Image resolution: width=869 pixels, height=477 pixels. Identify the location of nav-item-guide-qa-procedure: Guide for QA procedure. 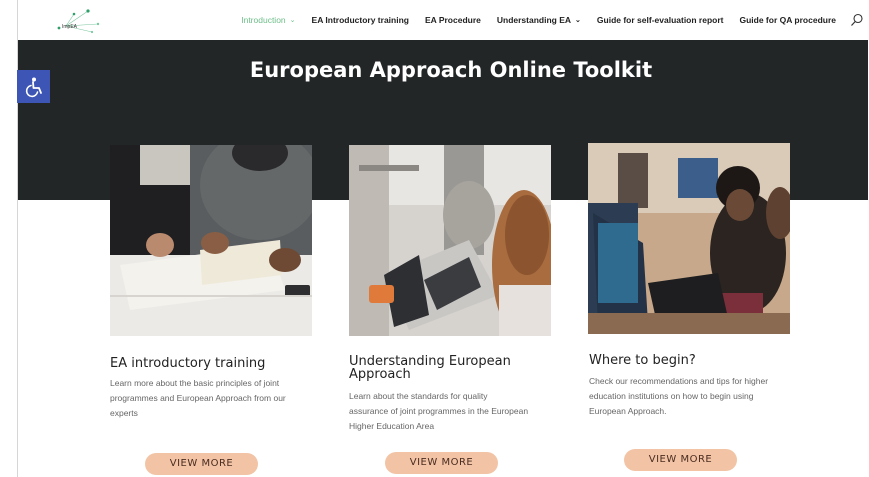
(787, 20).